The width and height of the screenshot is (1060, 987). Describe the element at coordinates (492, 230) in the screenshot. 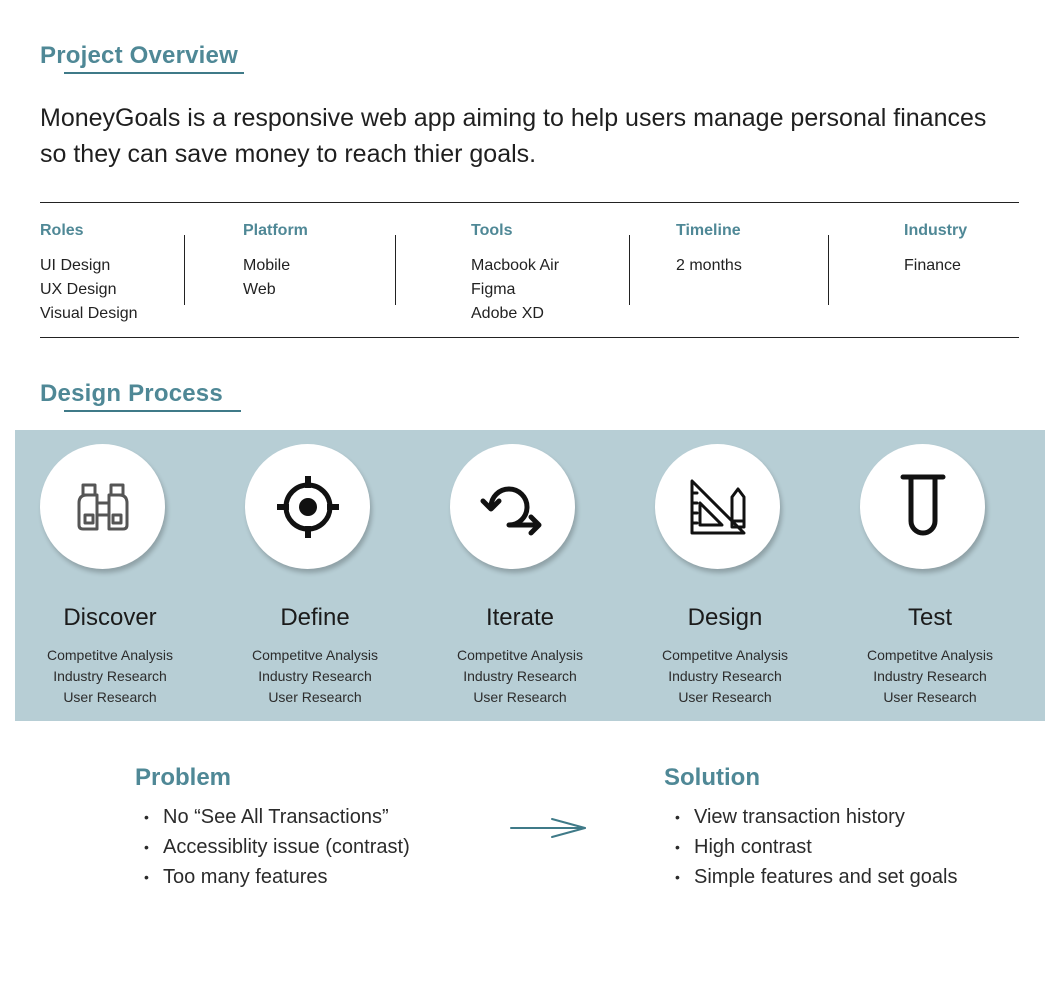

I see `tools-heading: Tools` at that location.